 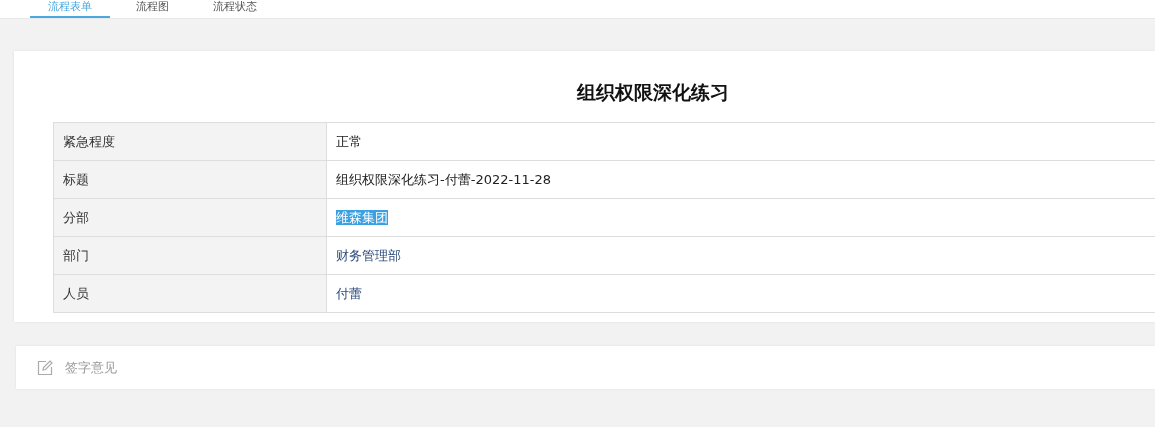 What do you see at coordinates (190, 179) in the screenshot?
I see `label-cell: 标题` at bounding box center [190, 179].